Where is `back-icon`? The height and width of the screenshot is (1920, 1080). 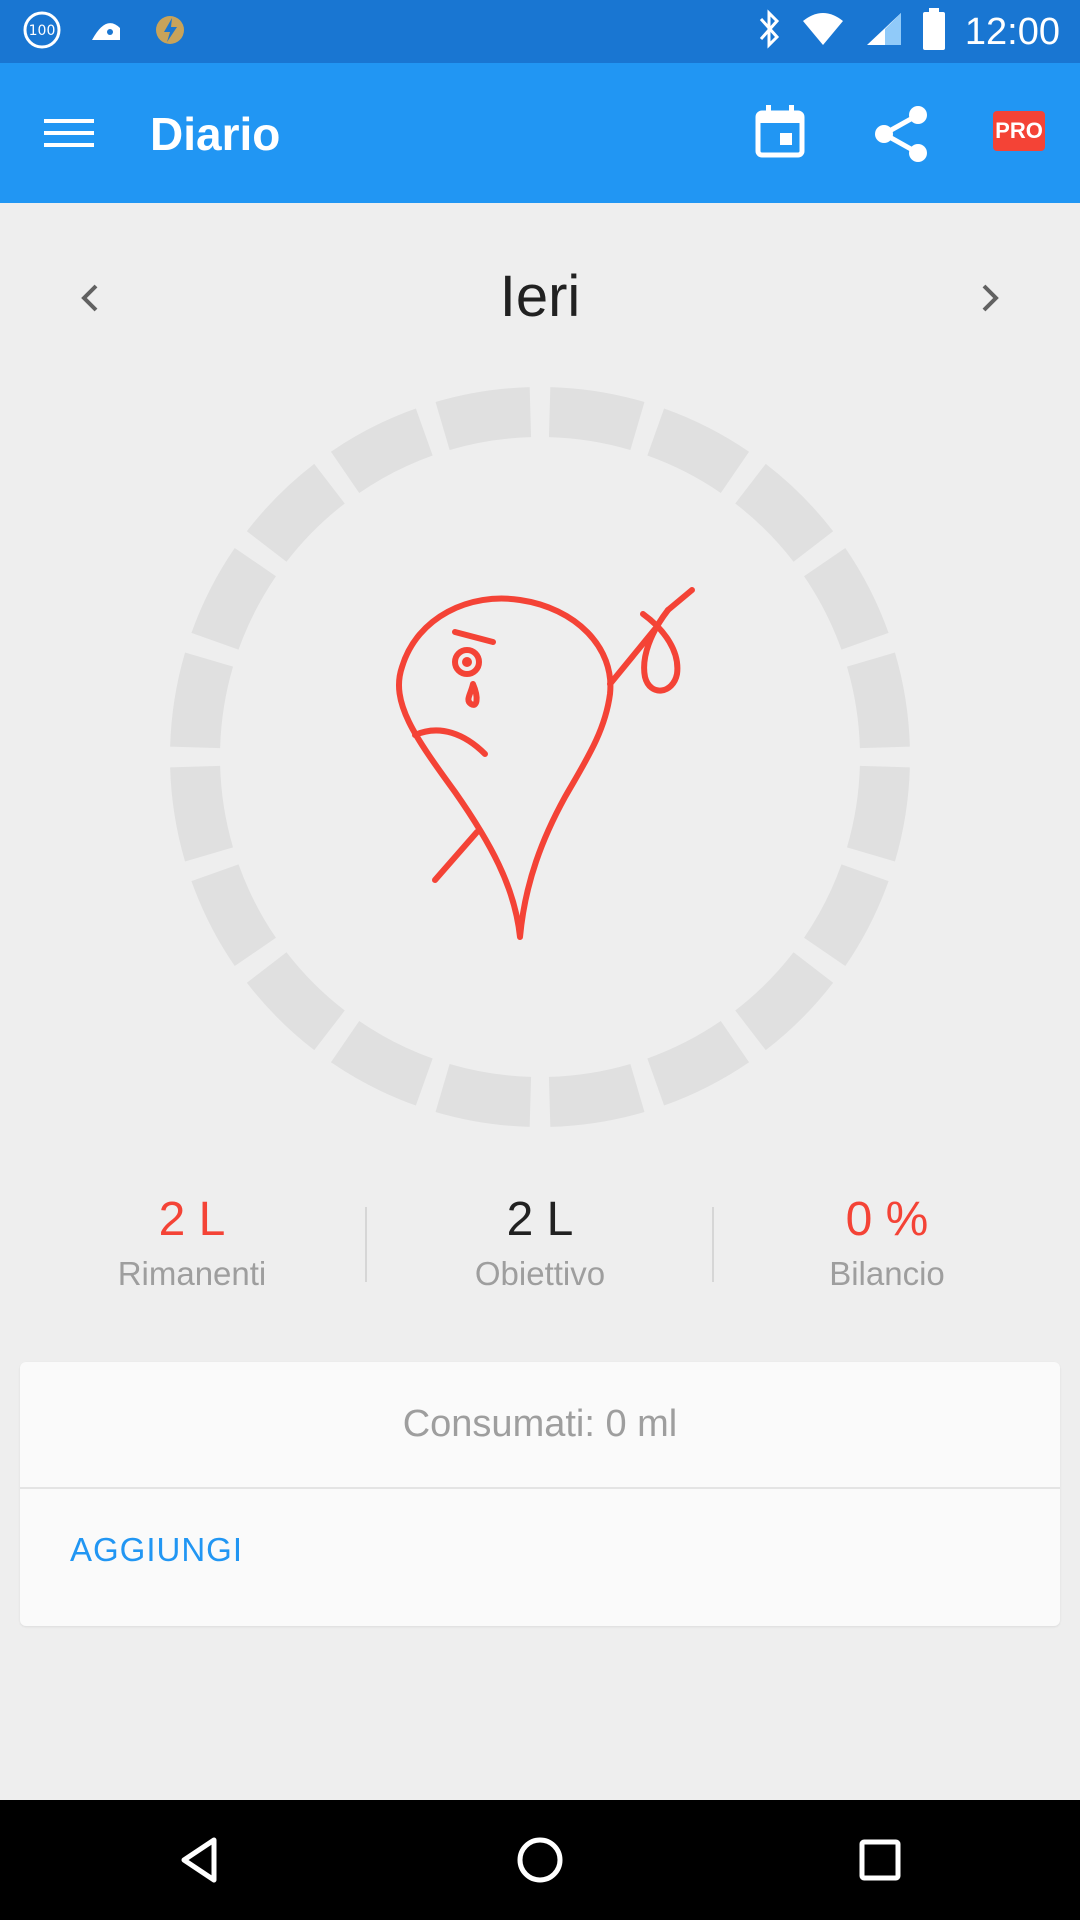
back-icon is located at coordinates (200, 1860).